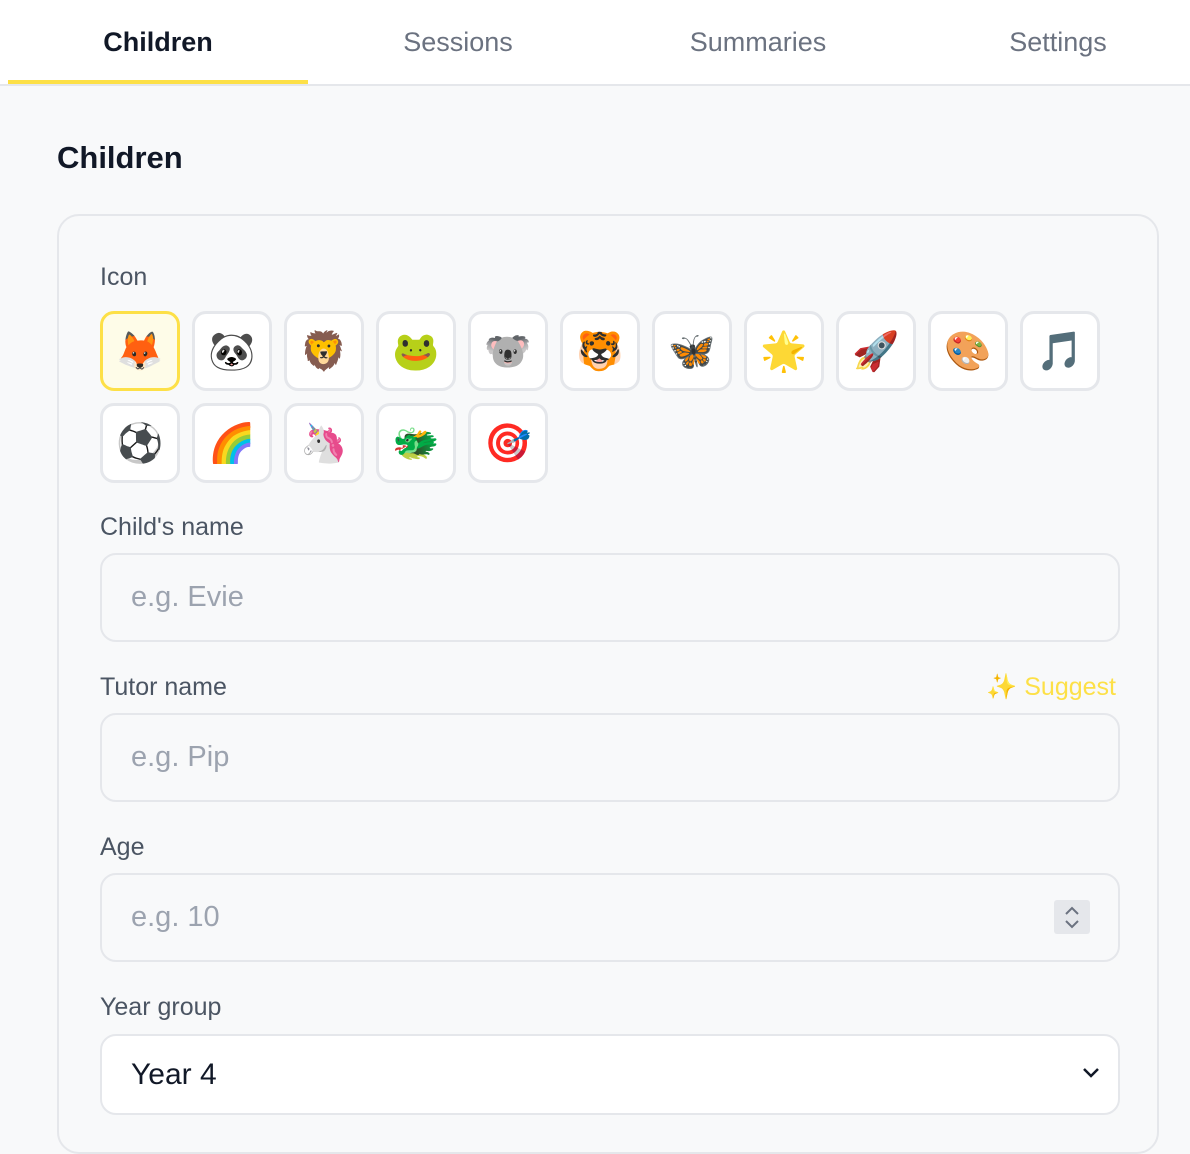  I want to click on icon-option-panda: 🐼, so click(232, 351).